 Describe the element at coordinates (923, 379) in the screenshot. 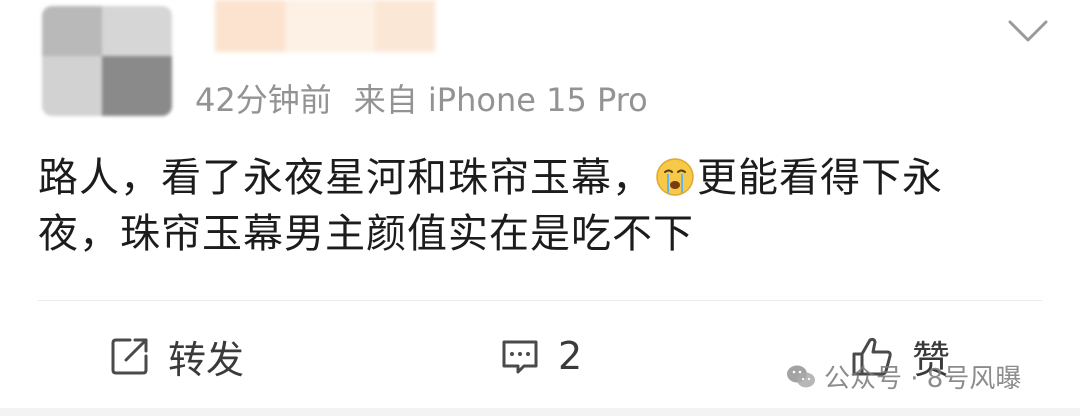

I see `watermark-text: 公众号 · 8号风曝` at that location.